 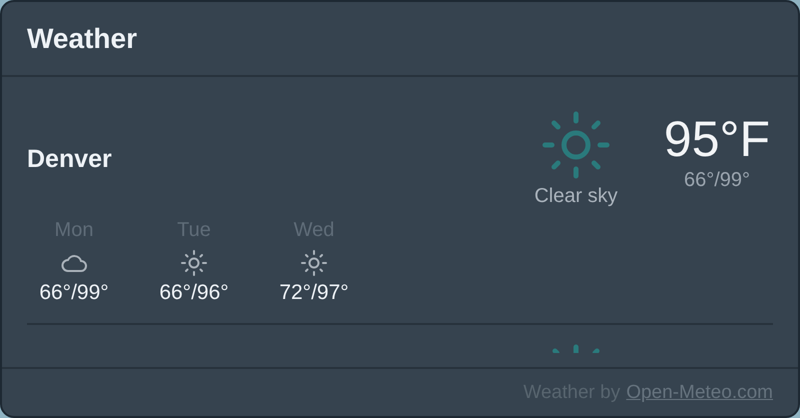 I want to click on temperature-range: 66°/99°, so click(x=717, y=180).